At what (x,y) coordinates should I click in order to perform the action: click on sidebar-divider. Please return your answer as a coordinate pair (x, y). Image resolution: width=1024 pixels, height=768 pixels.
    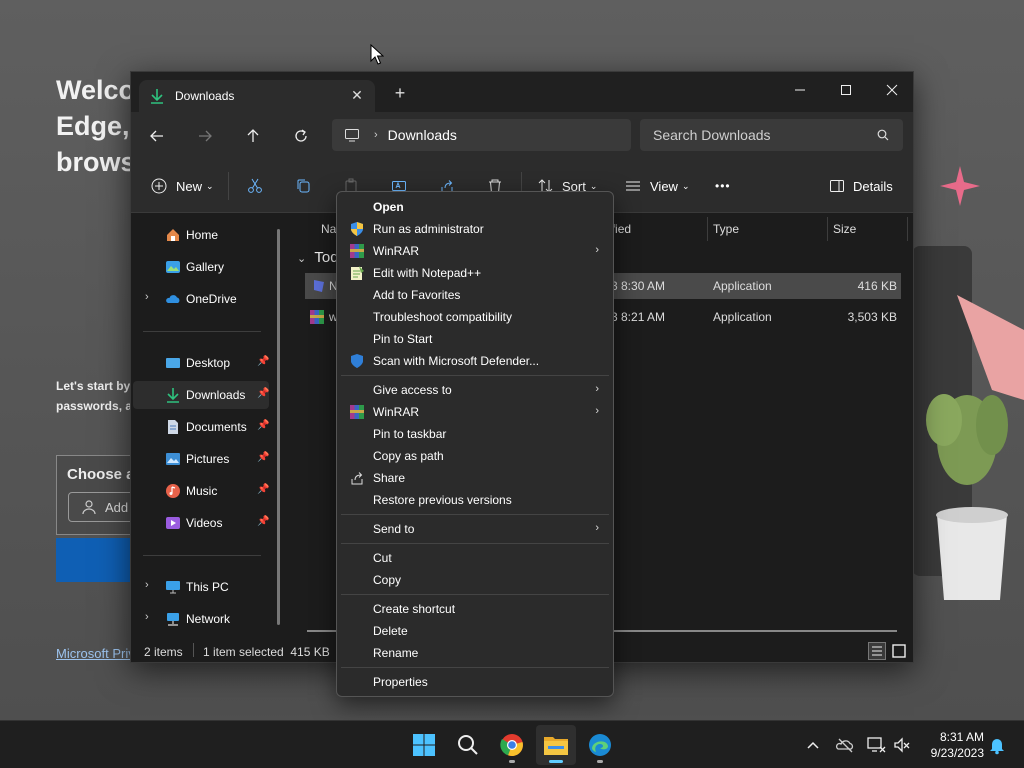
    Looking at the image, I should click on (202, 555).